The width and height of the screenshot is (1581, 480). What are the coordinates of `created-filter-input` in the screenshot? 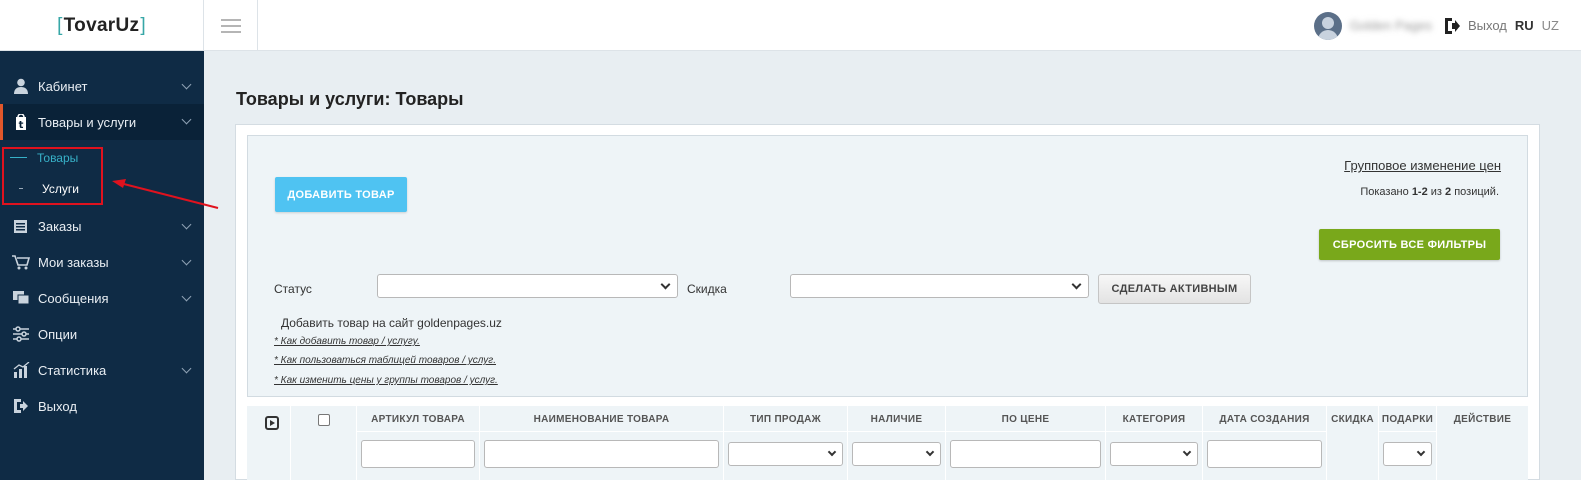 It's located at (1264, 454).